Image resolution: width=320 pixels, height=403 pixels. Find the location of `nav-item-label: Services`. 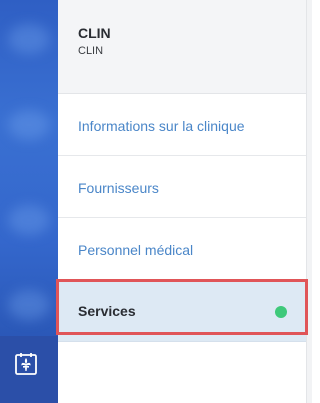

nav-item-label: Services is located at coordinates (107, 311).